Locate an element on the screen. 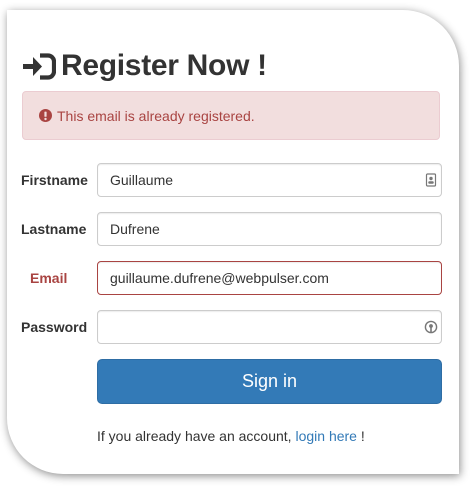 The image size is (472, 492). lastname-input is located at coordinates (269, 229).